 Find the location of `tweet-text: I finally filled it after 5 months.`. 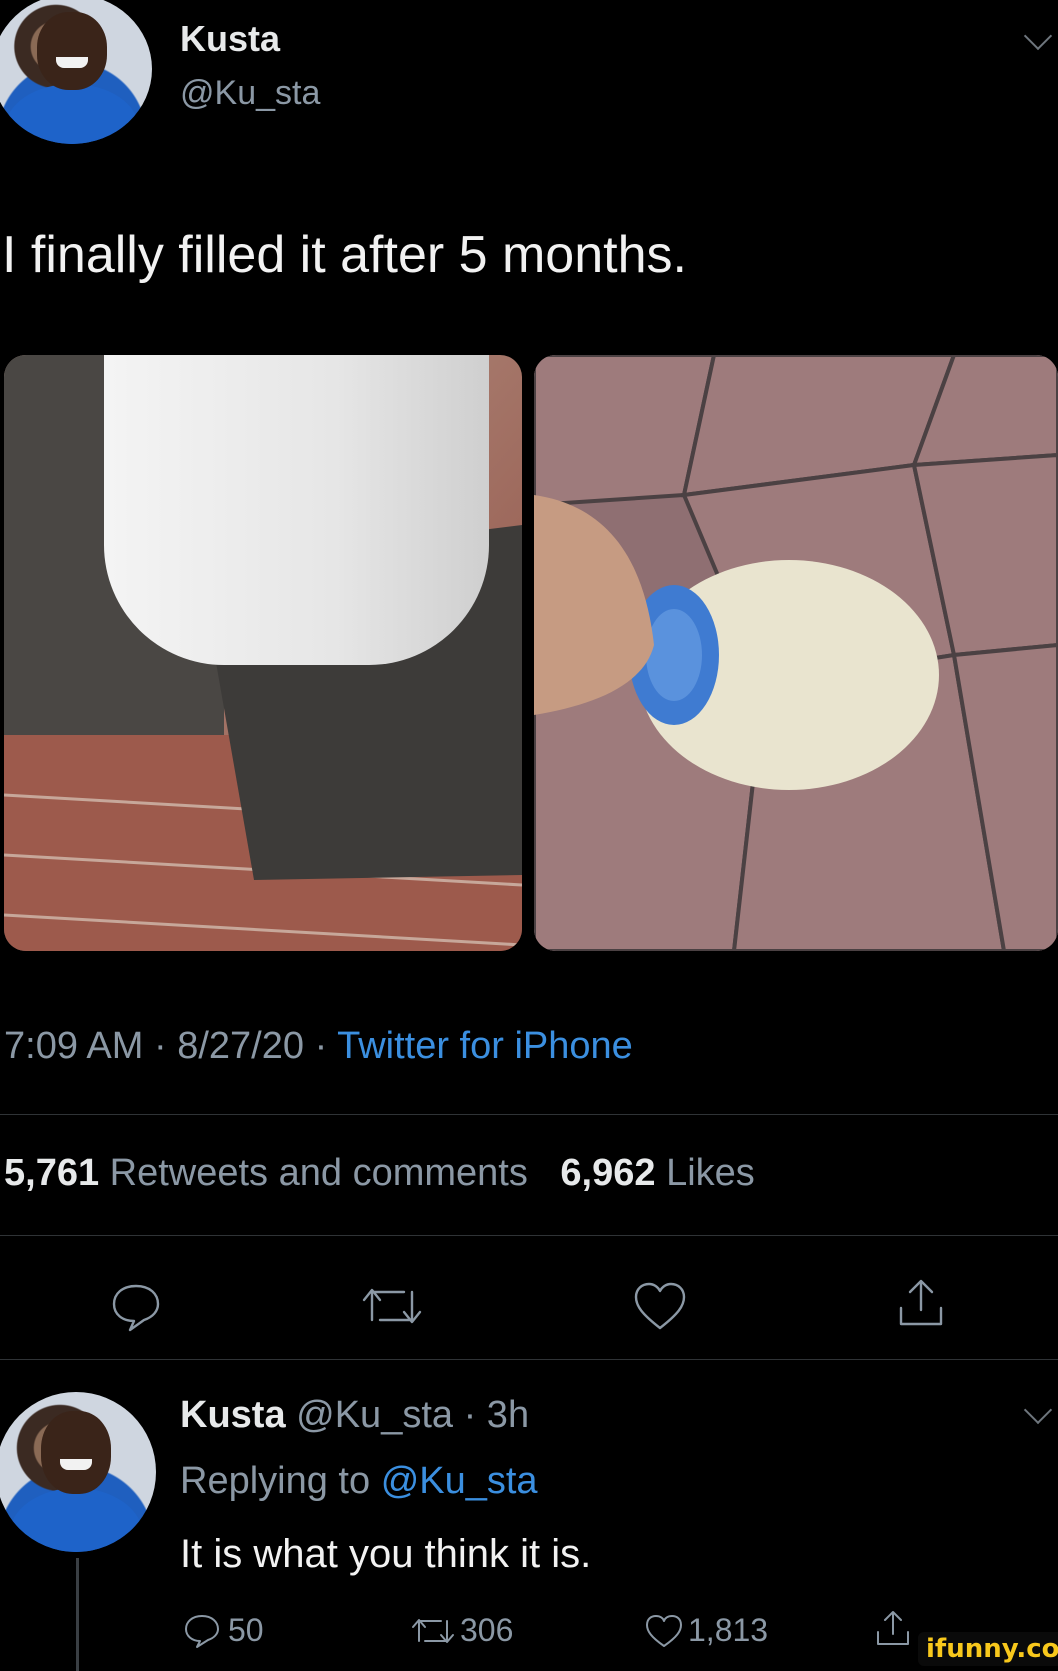

tweet-text: I finally filled it after 5 months. is located at coordinates (344, 255).